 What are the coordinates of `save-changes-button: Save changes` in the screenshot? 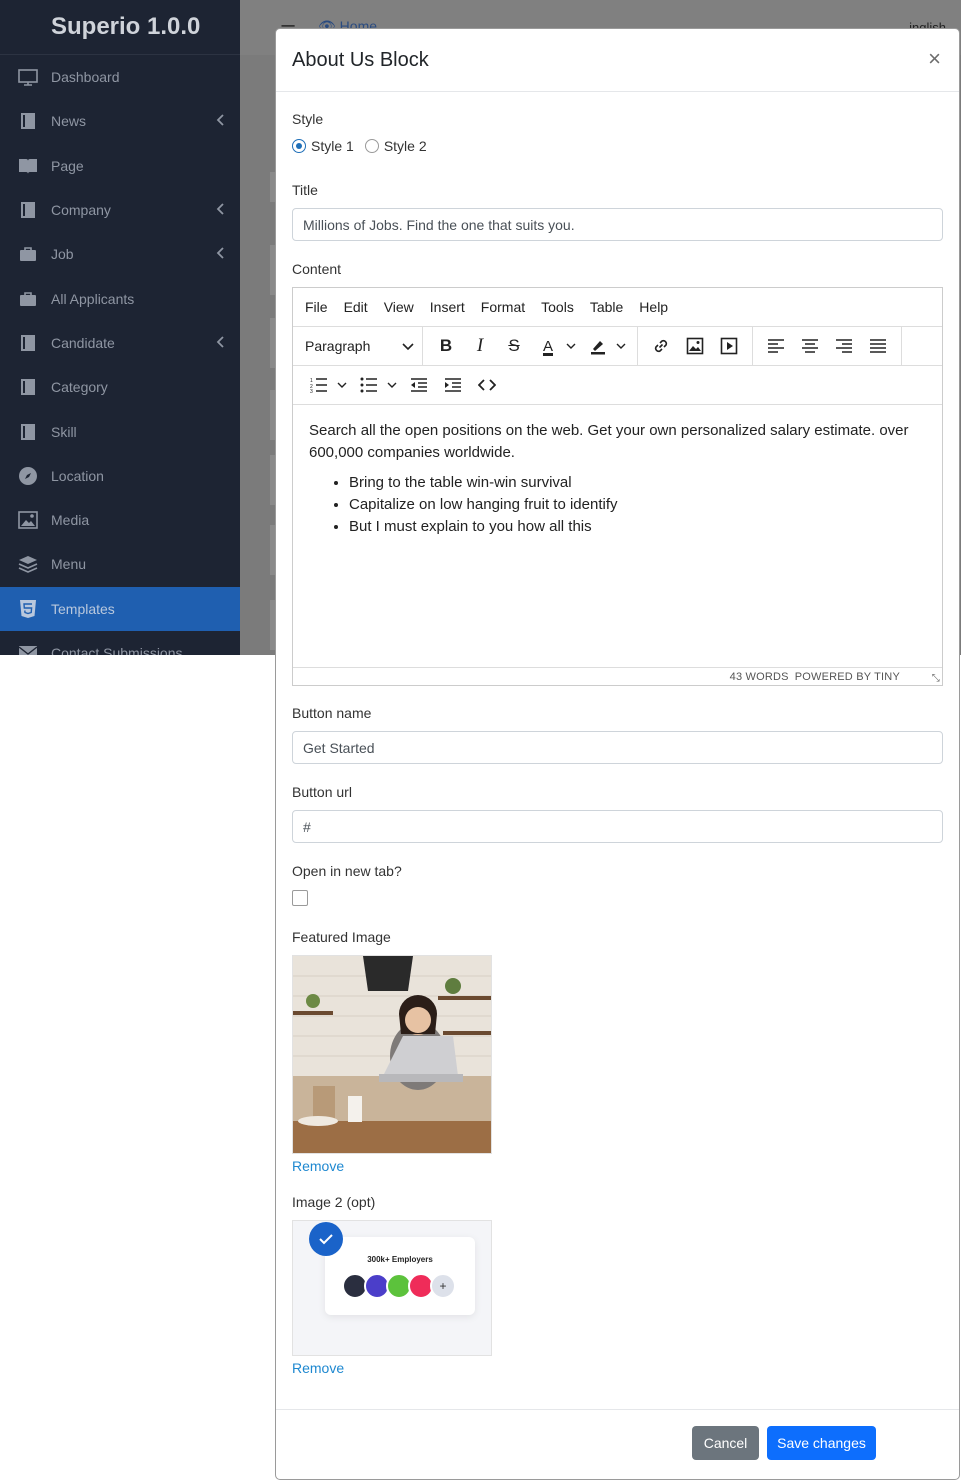 It's located at (821, 1443).